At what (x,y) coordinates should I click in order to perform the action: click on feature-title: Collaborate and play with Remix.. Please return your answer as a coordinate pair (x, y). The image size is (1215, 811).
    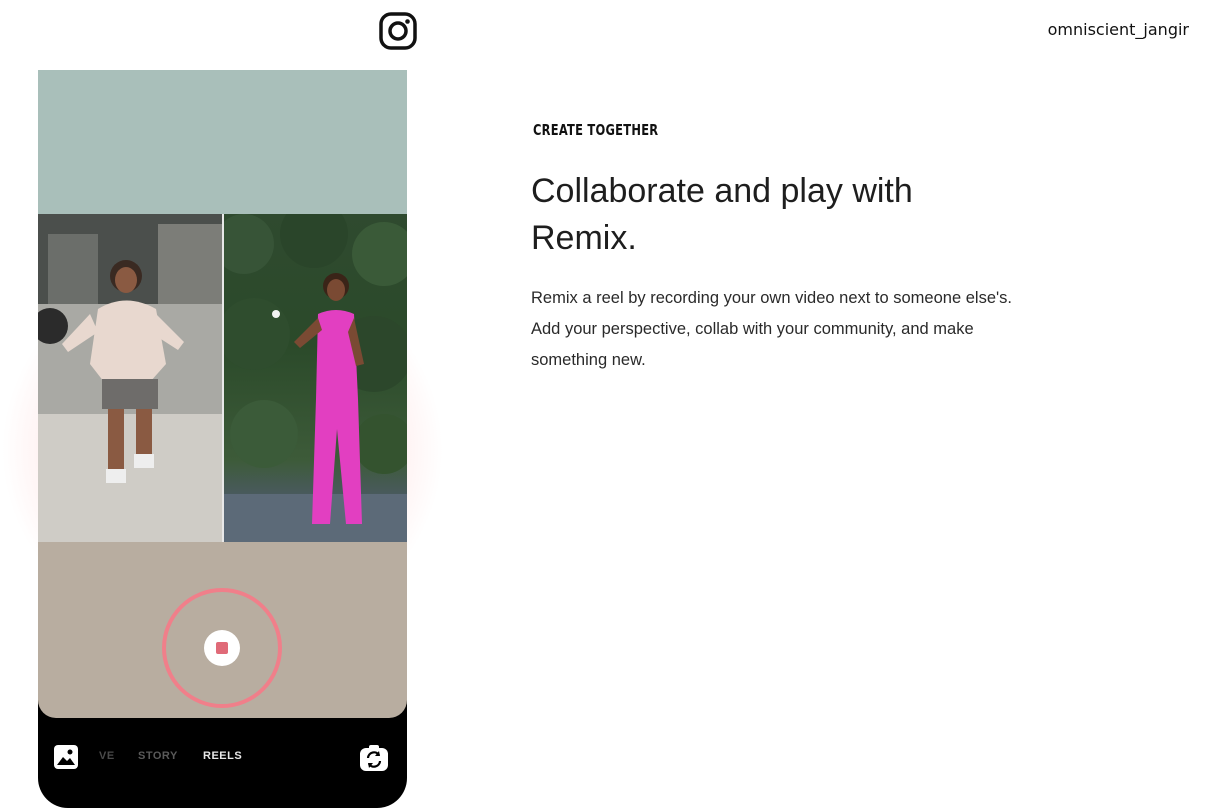
    Looking at the image, I should click on (722, 214).